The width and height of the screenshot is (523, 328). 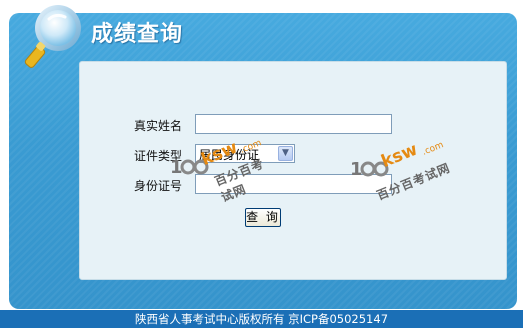 What do you see at coordinates (293, 124) in the screenshot?
I see `name-input` at bounding box center [293, 124].